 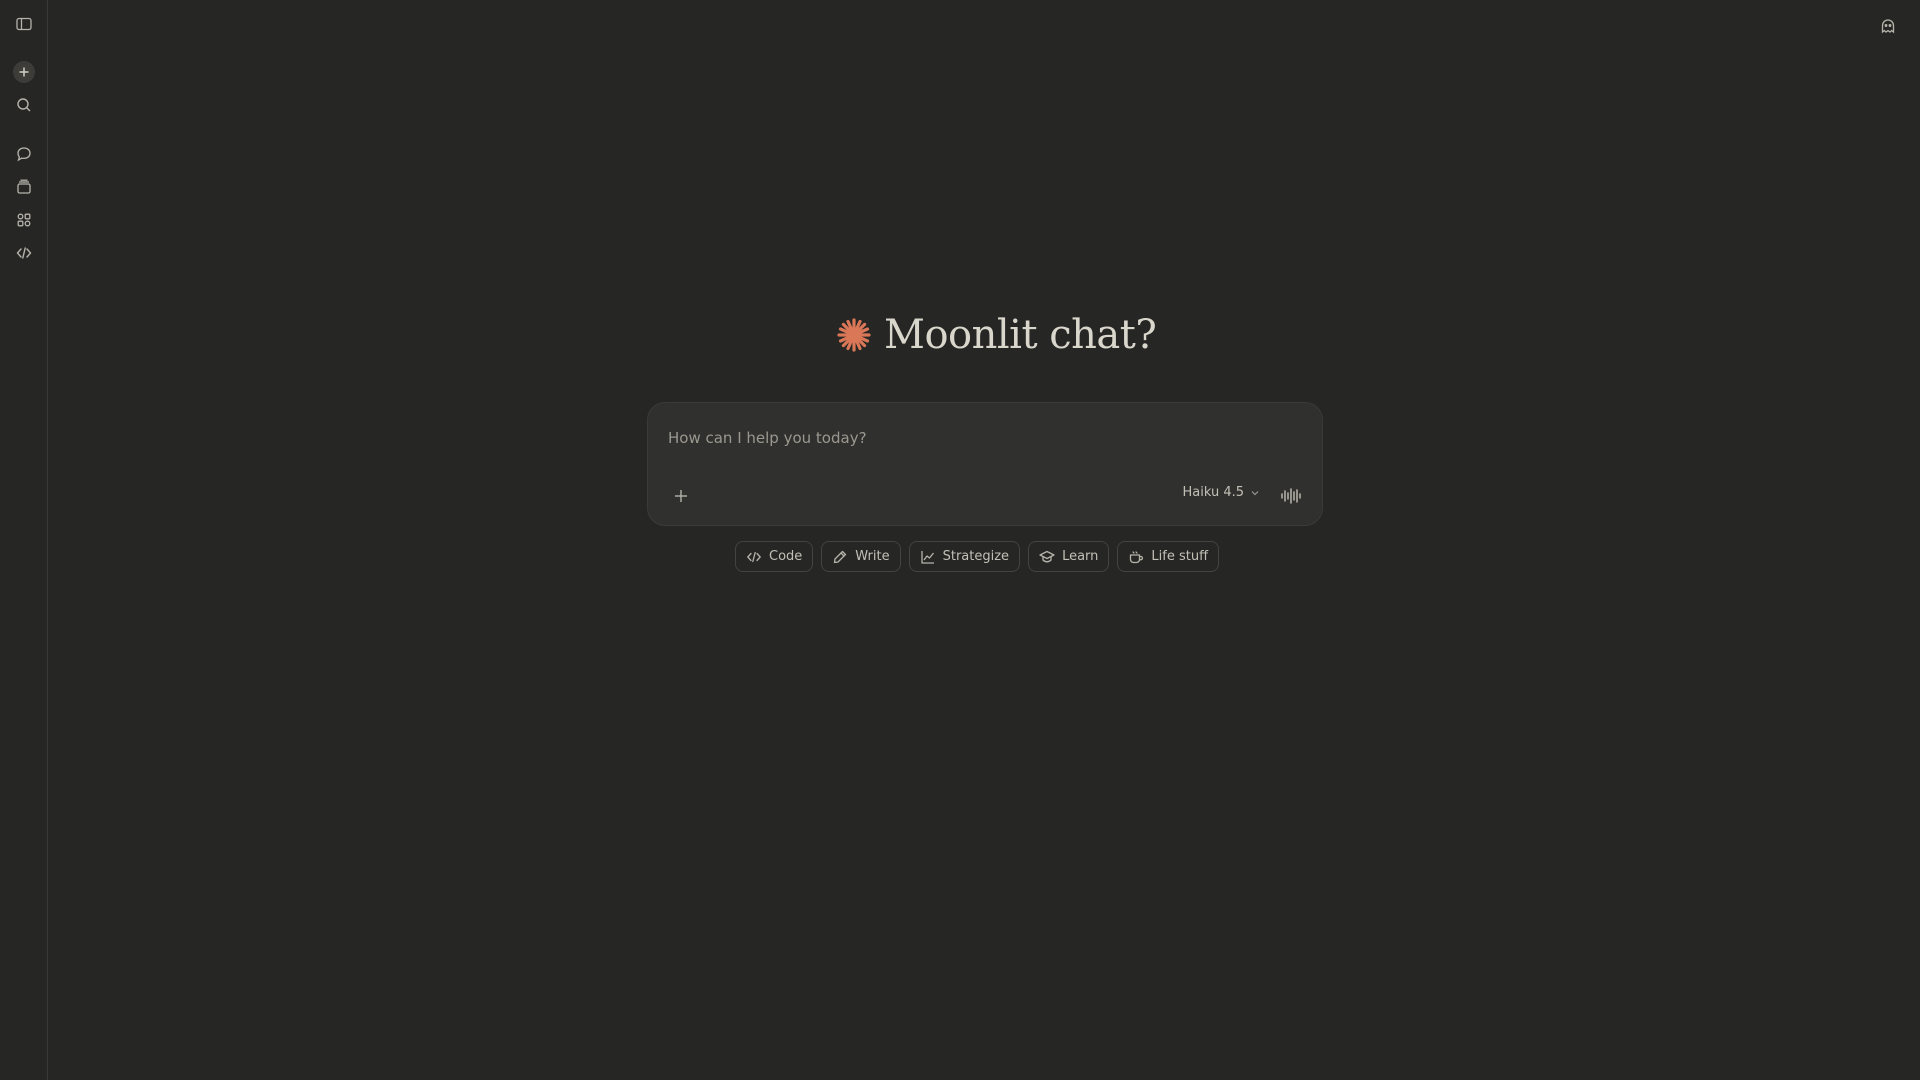 I want to click on chart-line-icon, so click(x=927, y=557).